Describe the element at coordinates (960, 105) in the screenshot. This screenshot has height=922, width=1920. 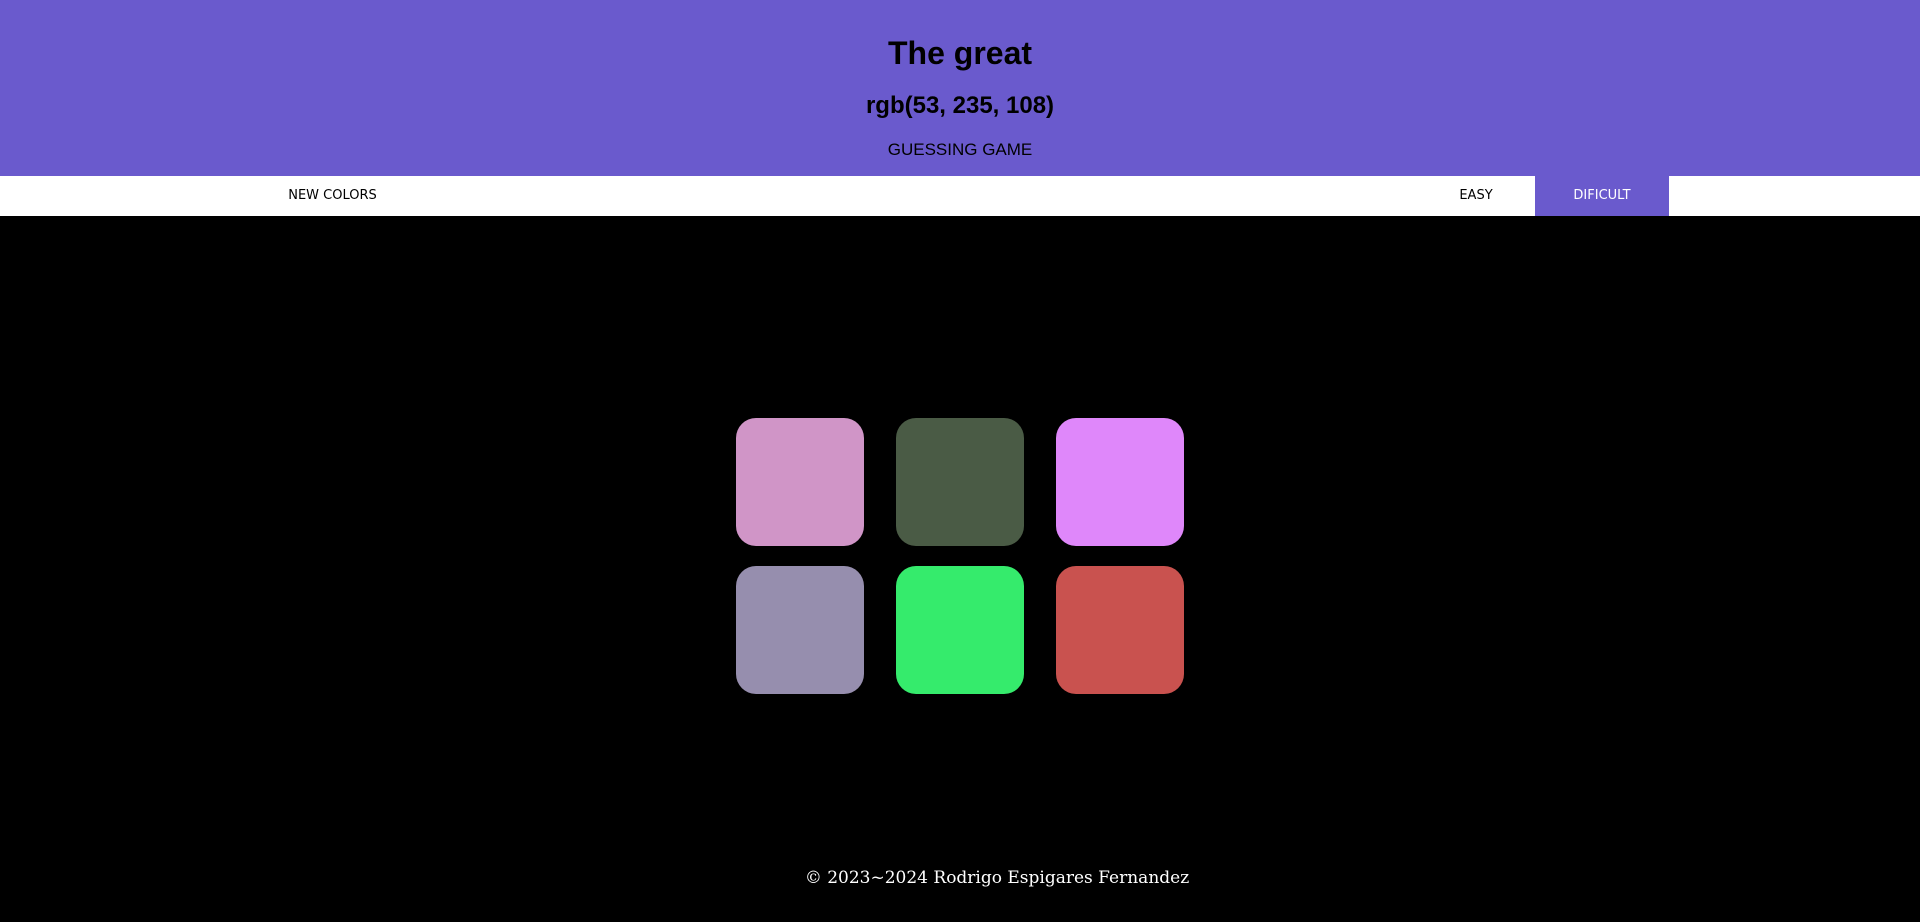
I see `target-rgb-display: rgb(53, 235, 108)` at that location.